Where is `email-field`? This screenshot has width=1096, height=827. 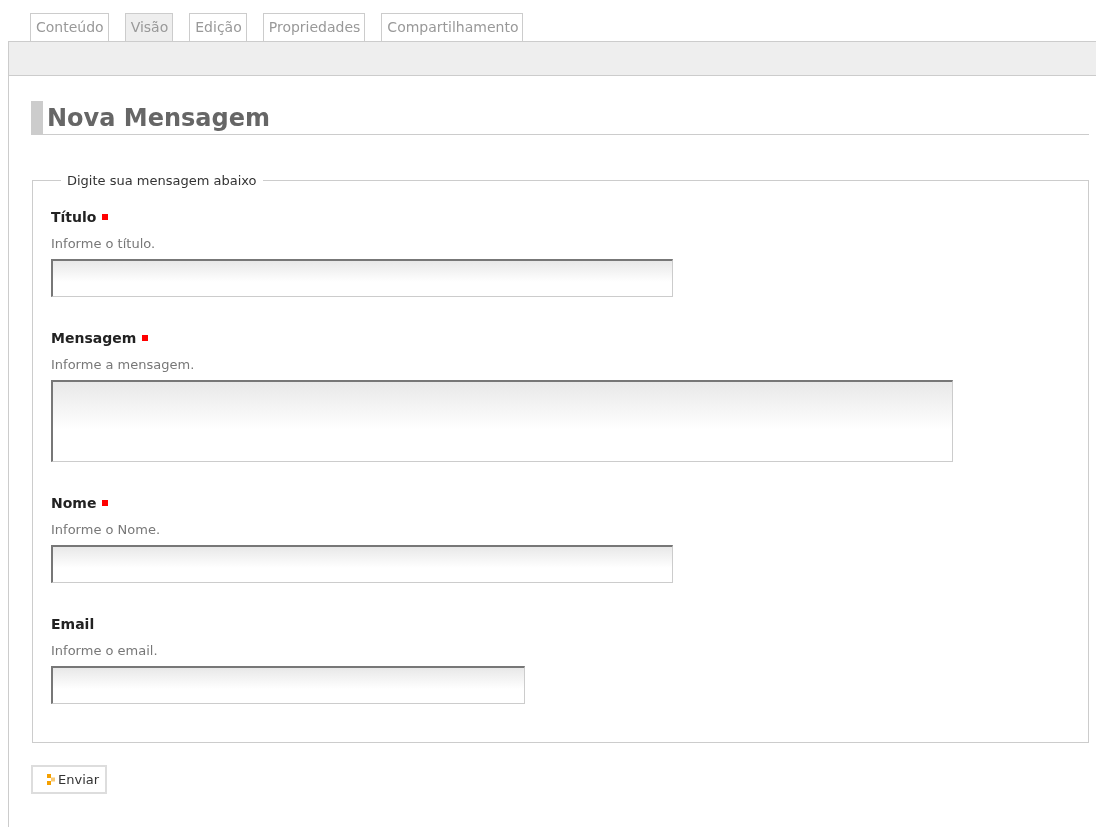 email-field is located at coordinates (288, 685).